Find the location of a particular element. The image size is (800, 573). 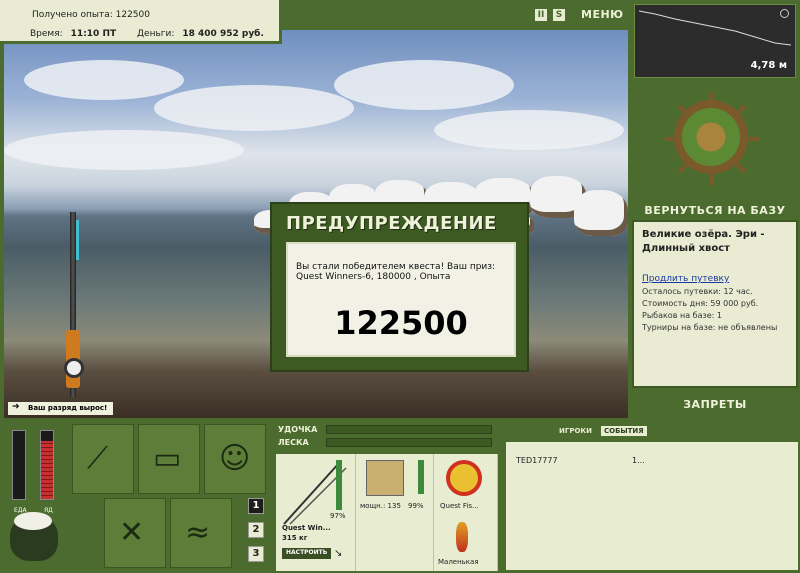

lure-image is located at coordinates (462, 537).